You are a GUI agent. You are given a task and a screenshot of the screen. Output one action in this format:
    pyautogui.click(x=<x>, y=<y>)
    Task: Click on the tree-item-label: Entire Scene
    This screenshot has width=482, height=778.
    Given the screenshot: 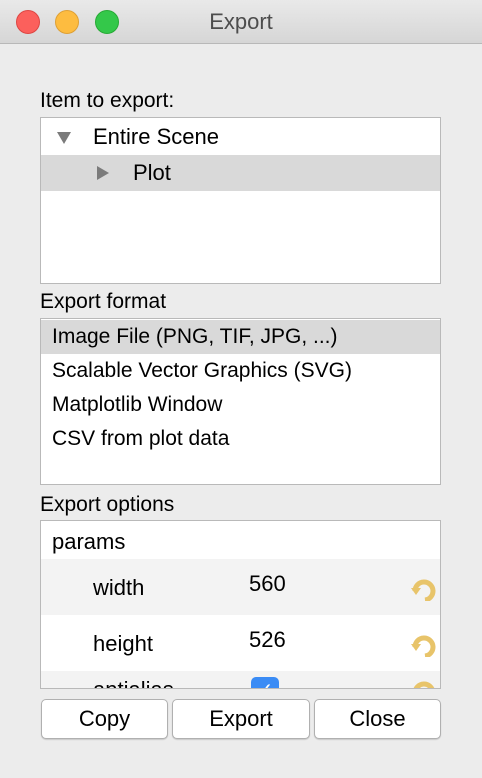 What is the action you would take?
    pyautogui.click(x=156, y=136)
    